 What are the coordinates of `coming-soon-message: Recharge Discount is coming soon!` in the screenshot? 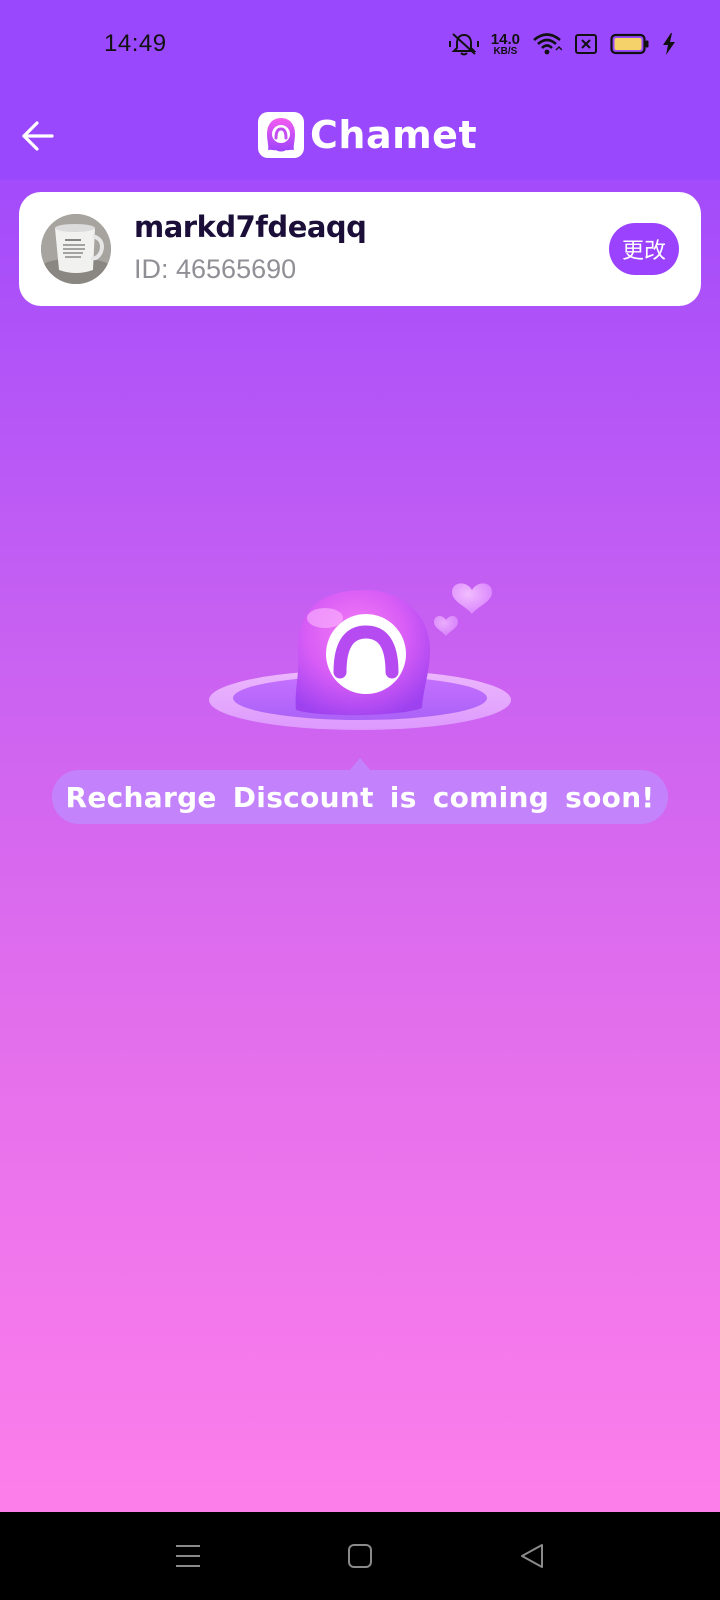 It's located at (360, 791).